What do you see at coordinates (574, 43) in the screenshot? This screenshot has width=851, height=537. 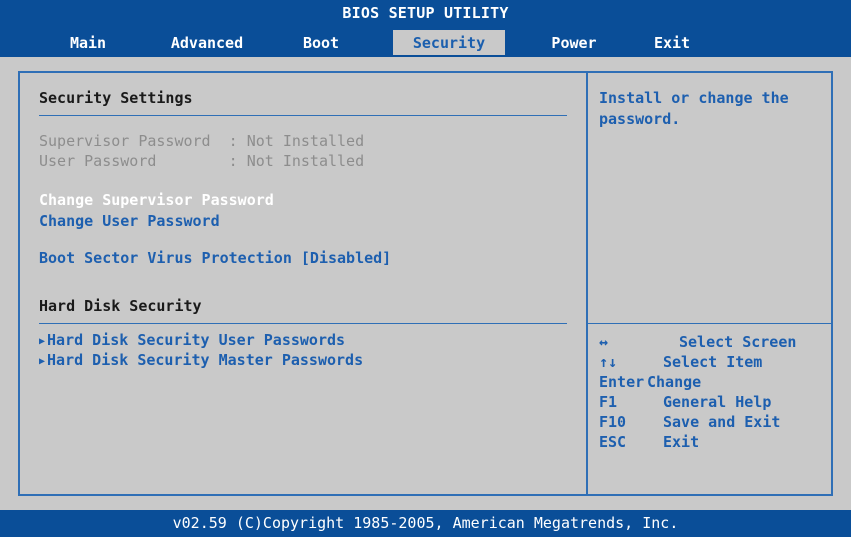 I see `tab-power: Power` at bounding box center [574, 43].